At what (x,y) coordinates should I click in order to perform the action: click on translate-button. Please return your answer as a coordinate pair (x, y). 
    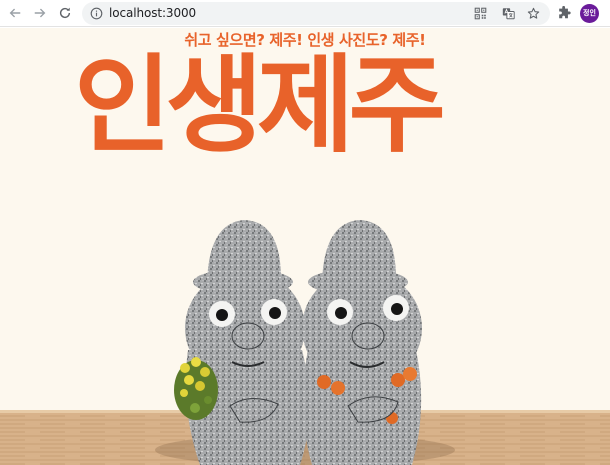
    Looking at the image, I should click on (508, 13).